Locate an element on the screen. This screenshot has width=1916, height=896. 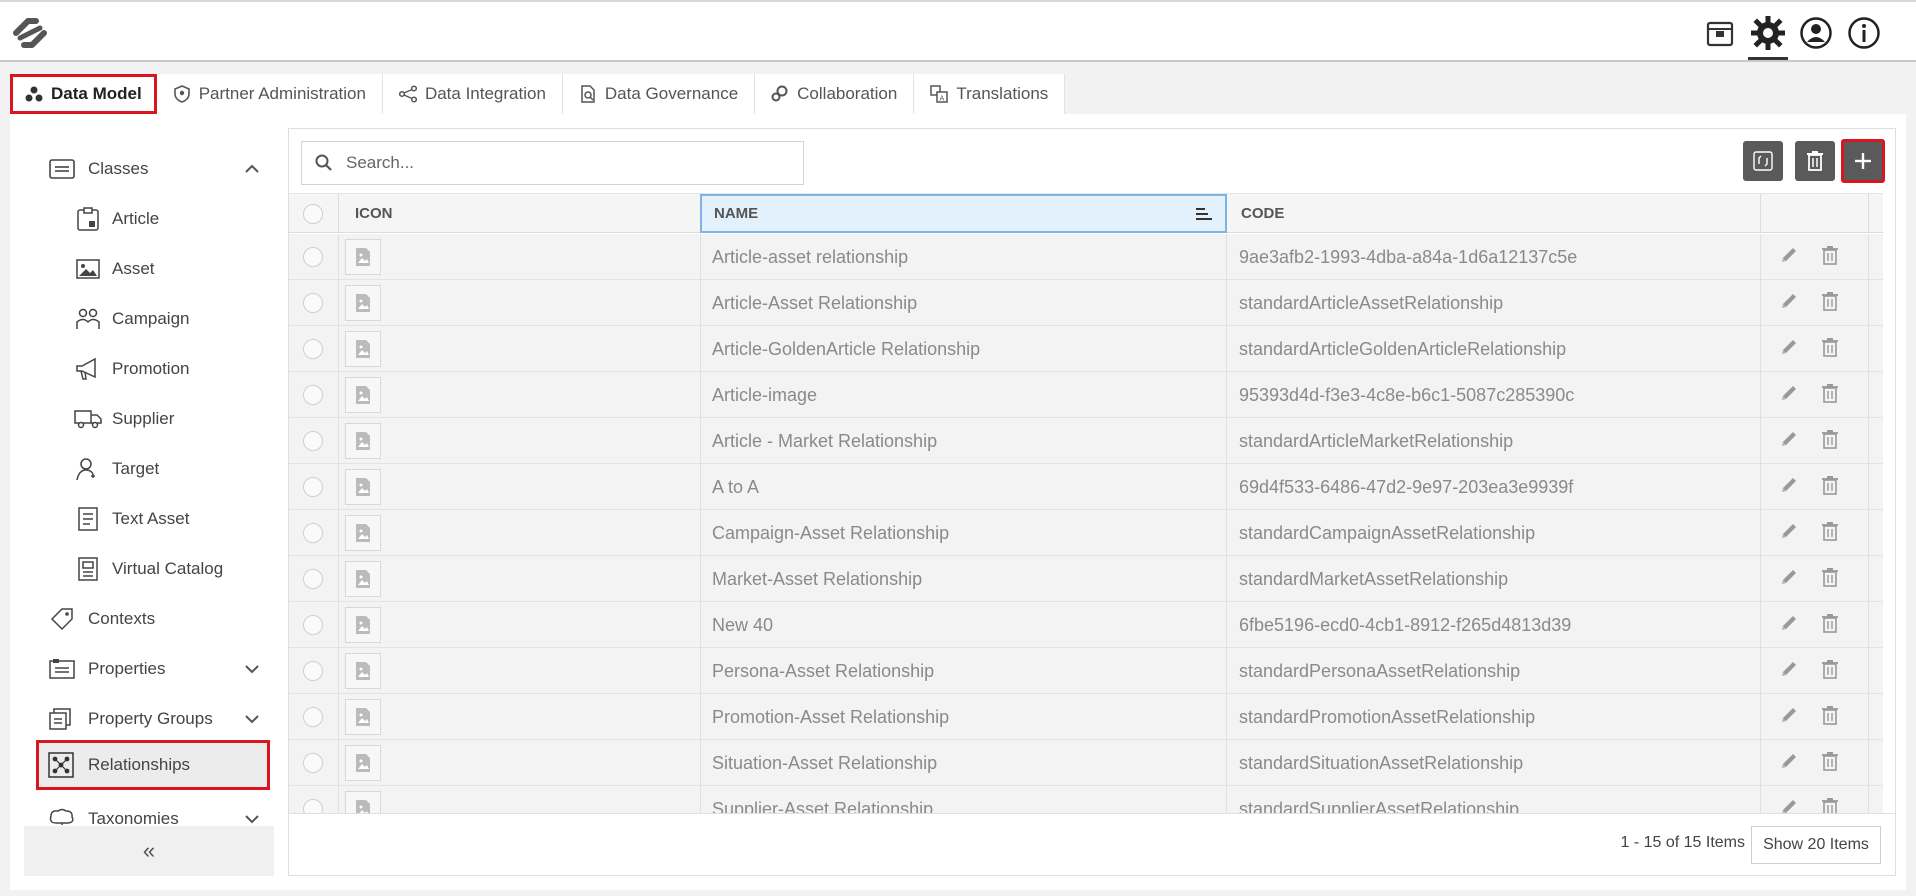
sidebar-item-classes: Classes is located at coordinates (149, 169).